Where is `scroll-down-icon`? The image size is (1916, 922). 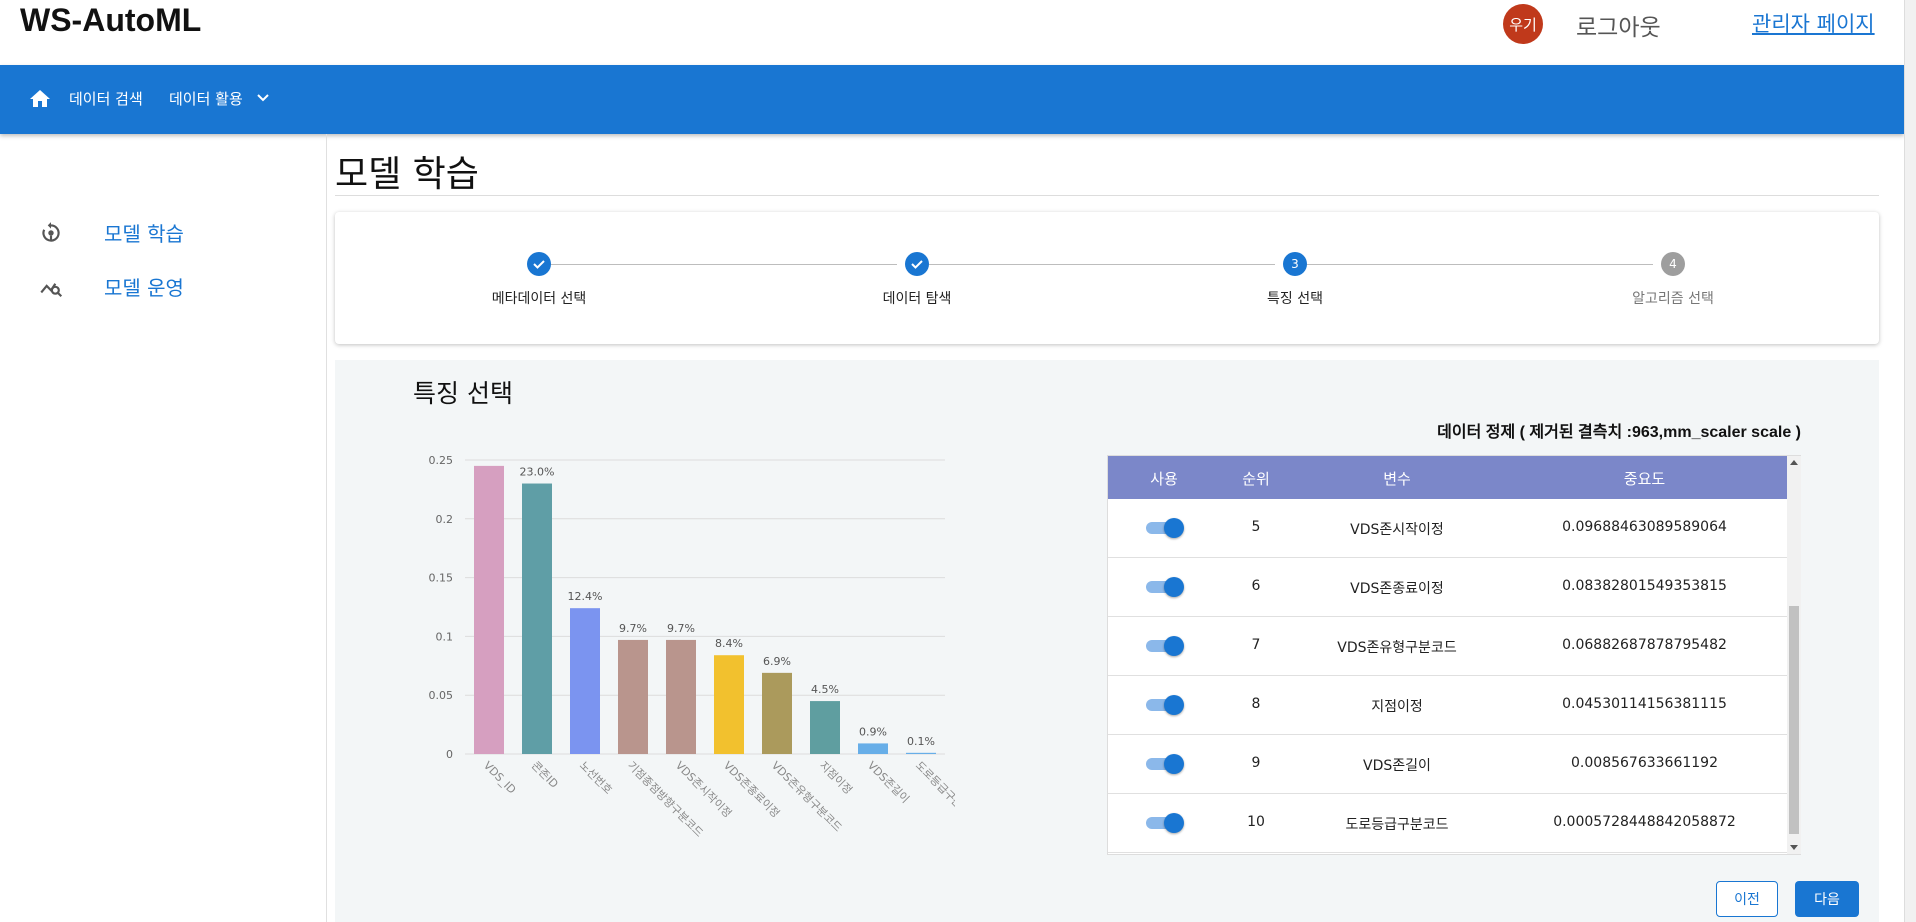 scroll-down-icon is located at coordinates (1794, 847).